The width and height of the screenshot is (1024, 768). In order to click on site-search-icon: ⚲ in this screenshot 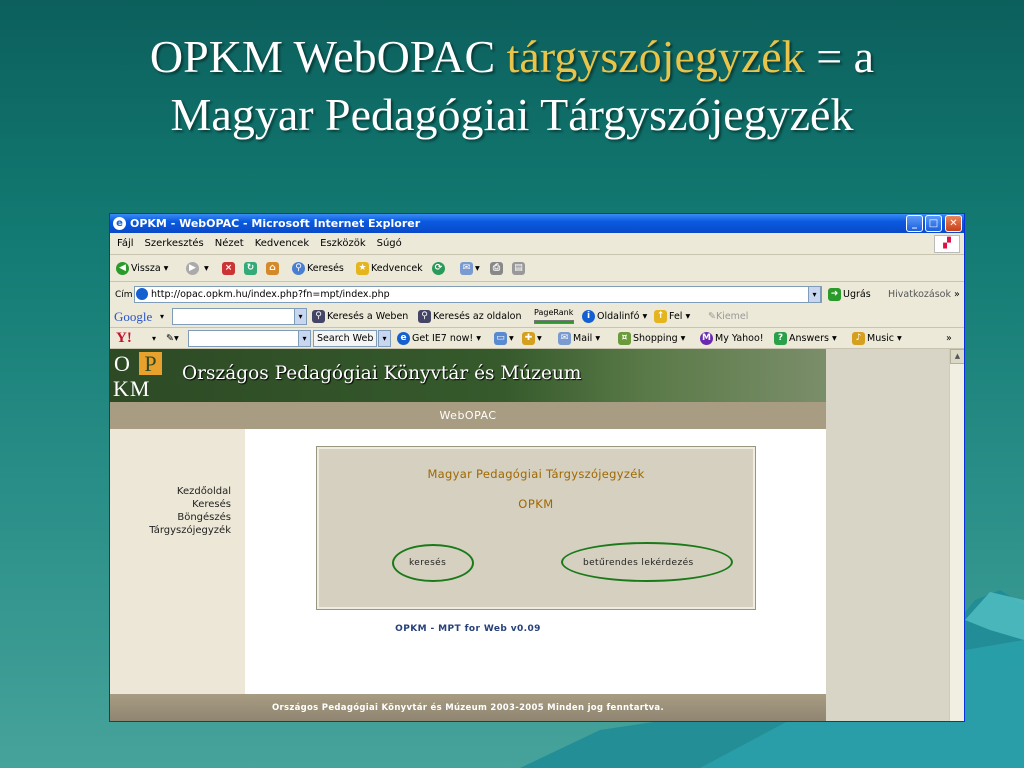, I will do `click(424, 316)`.